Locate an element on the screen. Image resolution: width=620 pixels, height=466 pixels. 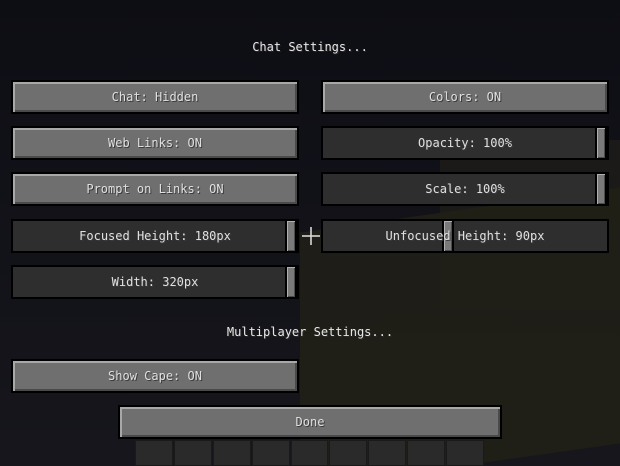
chat-visibility-button: Chat: Hidden is located at coordinates (155, 97).